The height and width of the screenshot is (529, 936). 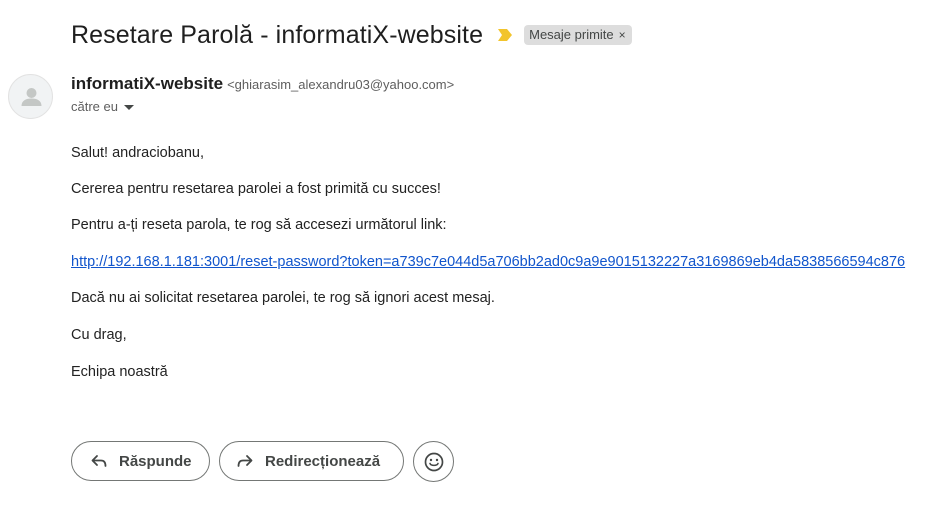 I want to click on reply-button: Răspunde, so click(x=140, y=461).